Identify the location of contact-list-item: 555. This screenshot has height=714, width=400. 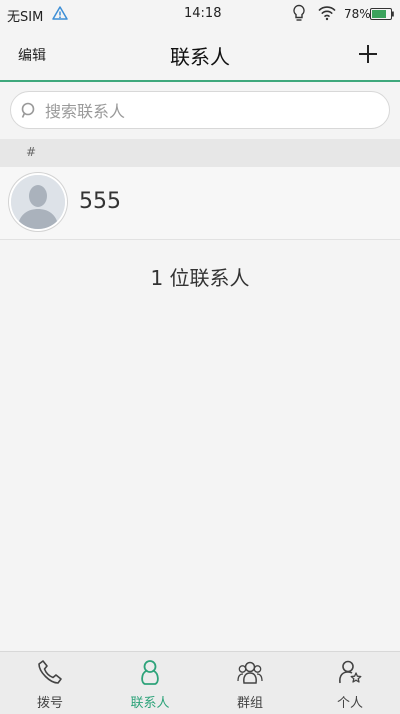
(200, 203).